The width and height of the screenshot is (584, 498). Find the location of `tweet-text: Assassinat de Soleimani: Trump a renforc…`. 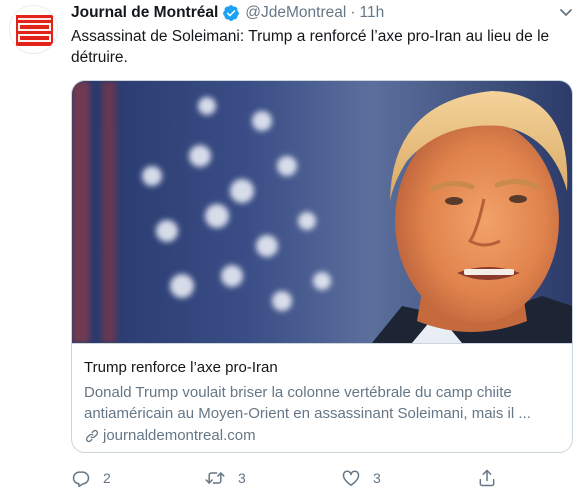

tweet-text: Assassinat de Soleimani: Trump a renforc… is located at coordinates (310, 47).